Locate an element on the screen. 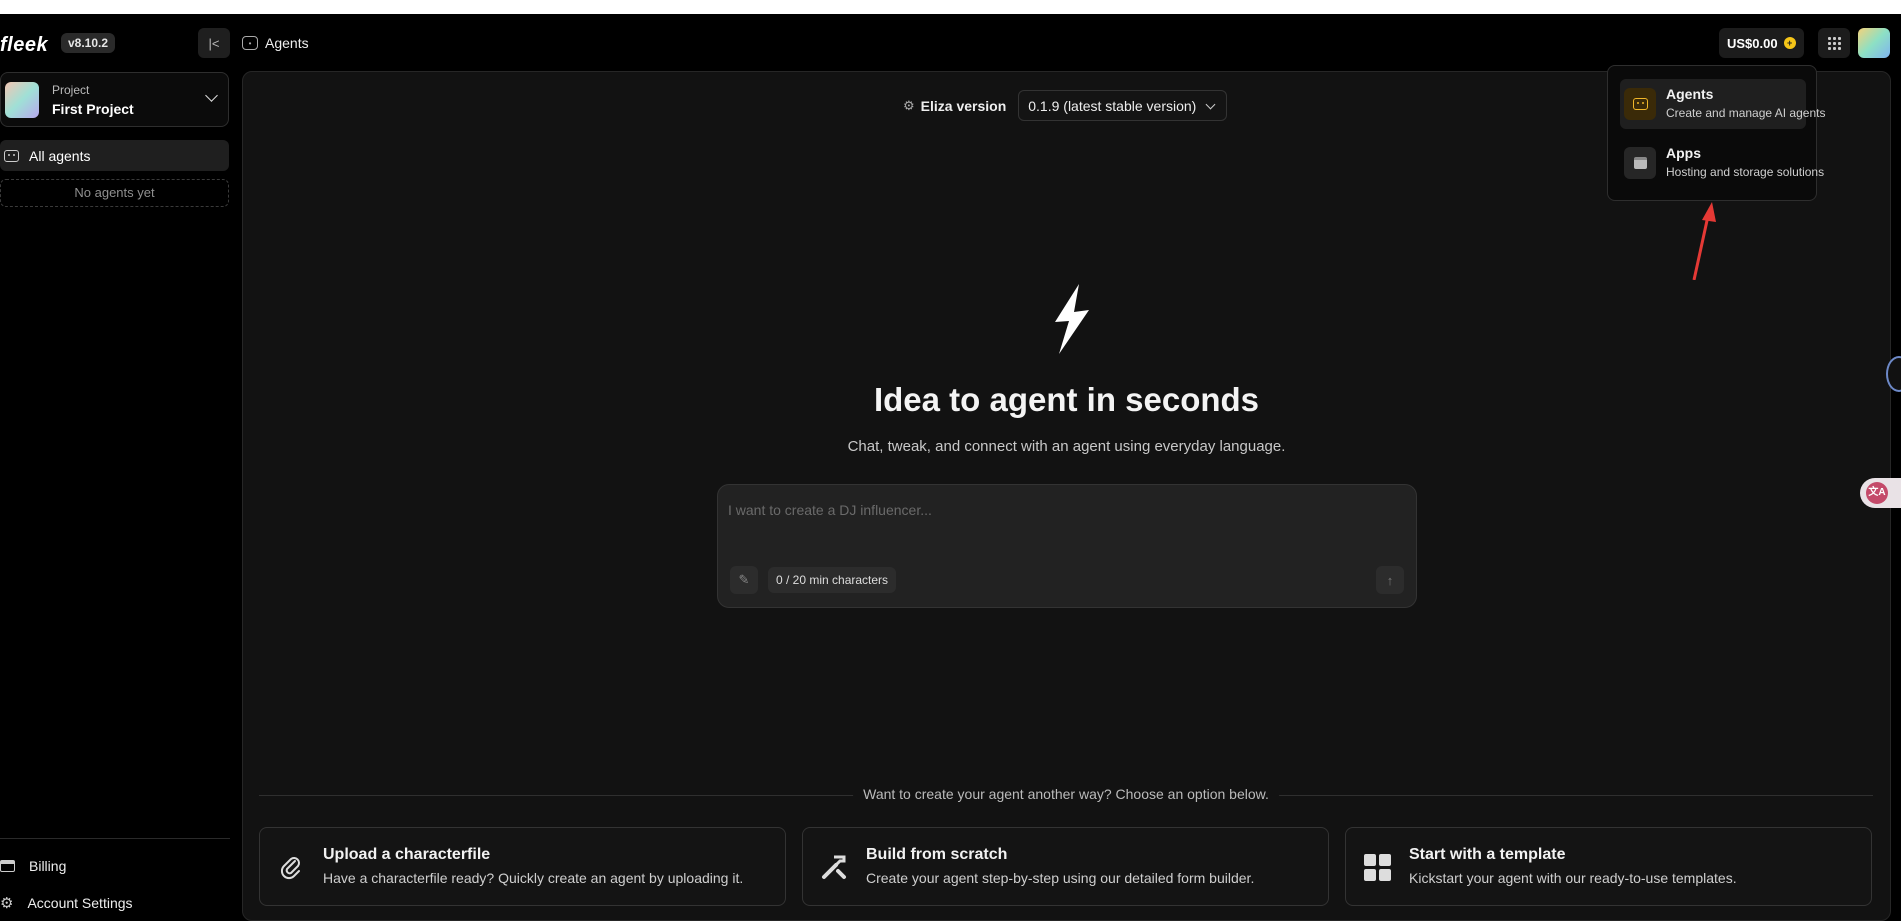  translate-icon: 文A is located at coordinates (1877, 493).